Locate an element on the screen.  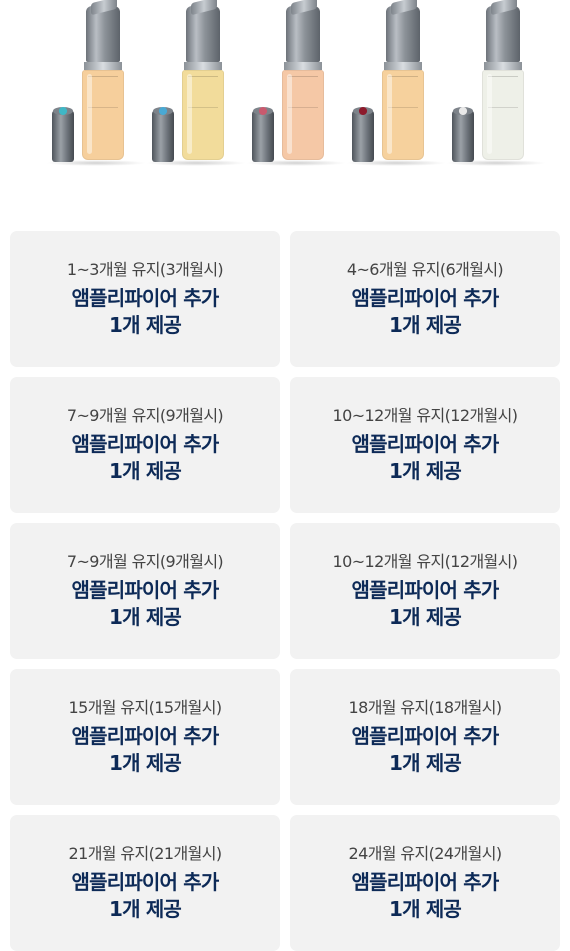
benefit-card: 15개월 유지(15개월시) 앰플리파이어 추가 1개 제공 is located at coordinates (145, 737).